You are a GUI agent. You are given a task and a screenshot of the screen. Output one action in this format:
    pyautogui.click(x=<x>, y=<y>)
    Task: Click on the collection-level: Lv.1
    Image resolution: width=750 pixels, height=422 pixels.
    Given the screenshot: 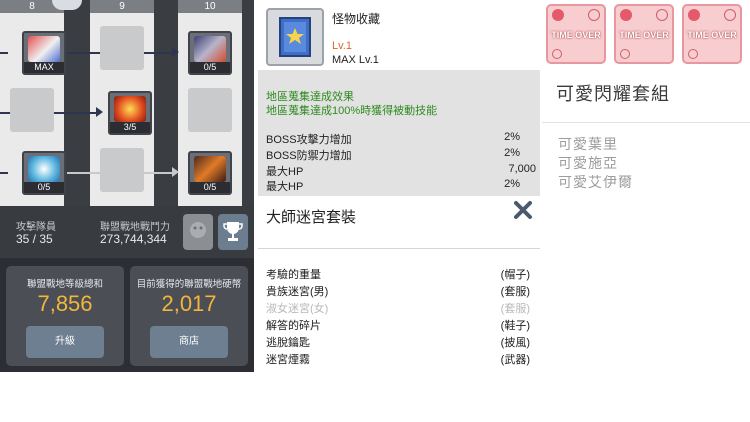 What is the action you would take?
    pyautogui.click(x=342, y=46)
    